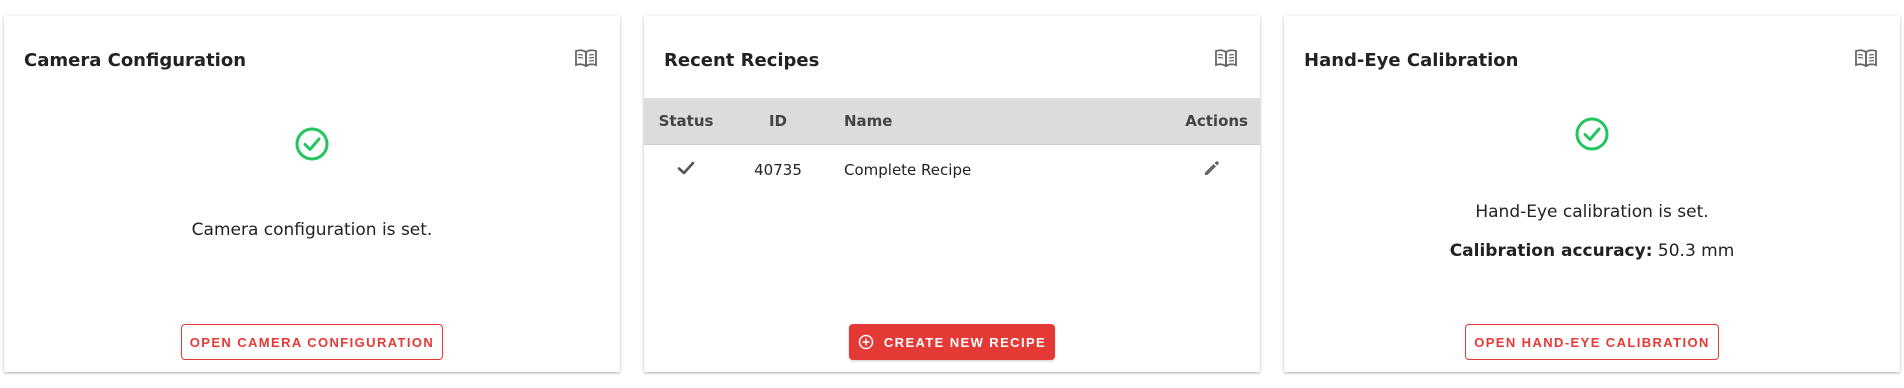 The image size is (1904, 388). I want to click on calibration-accuracy-value: 50.3 mm, so click(1696, 251).